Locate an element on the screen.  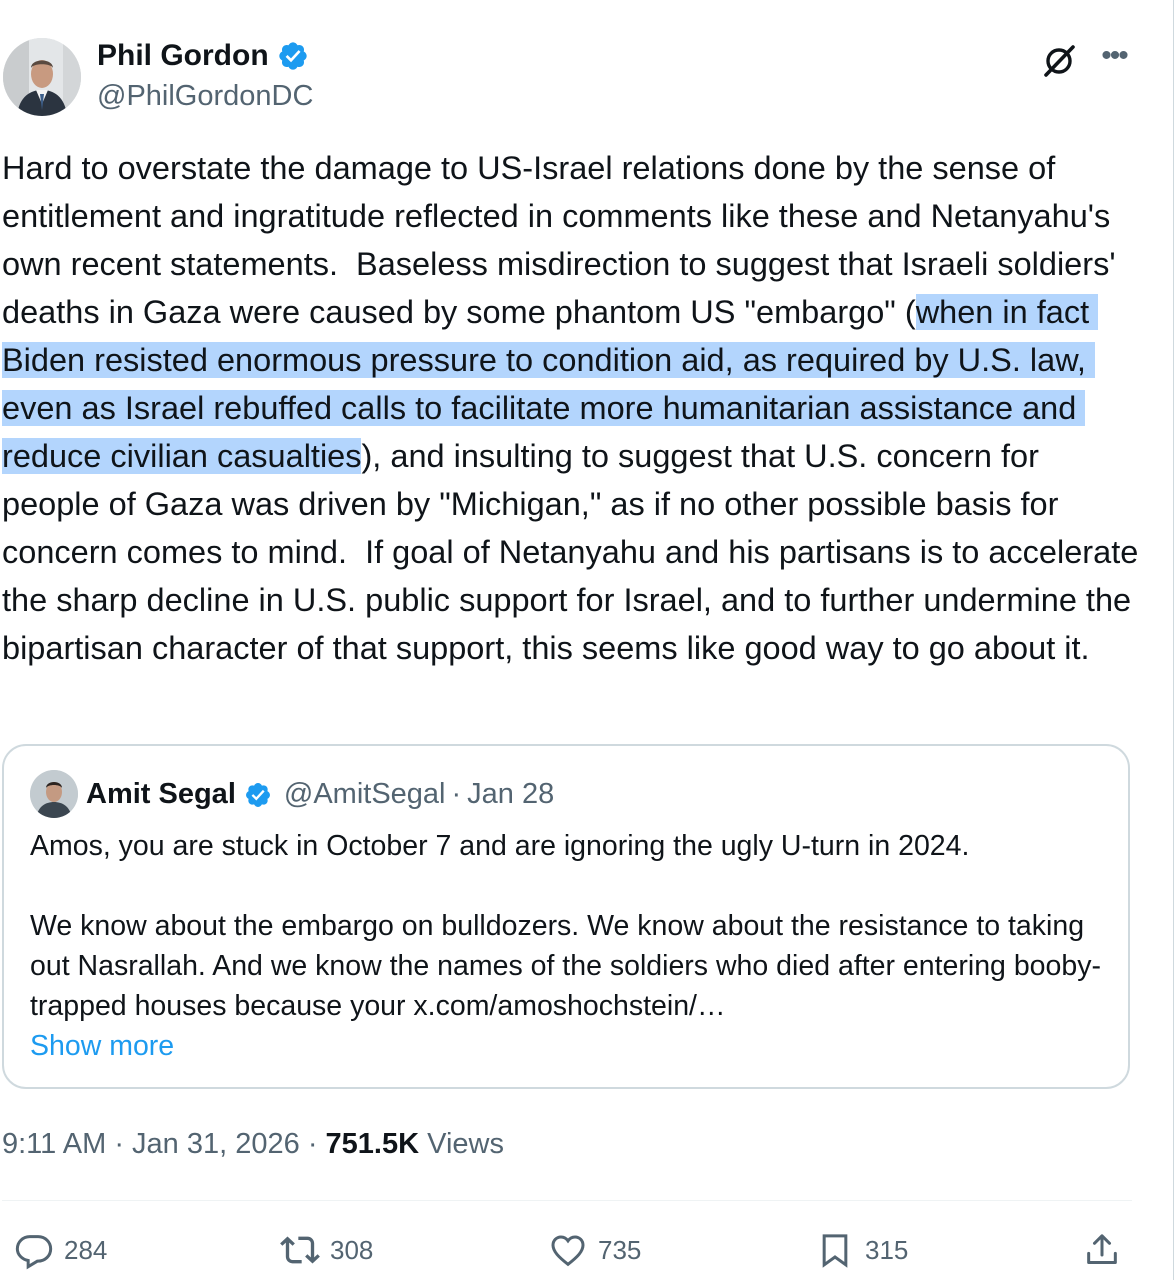
more-options-icon: ••• is located at coordinates (1114, 56).